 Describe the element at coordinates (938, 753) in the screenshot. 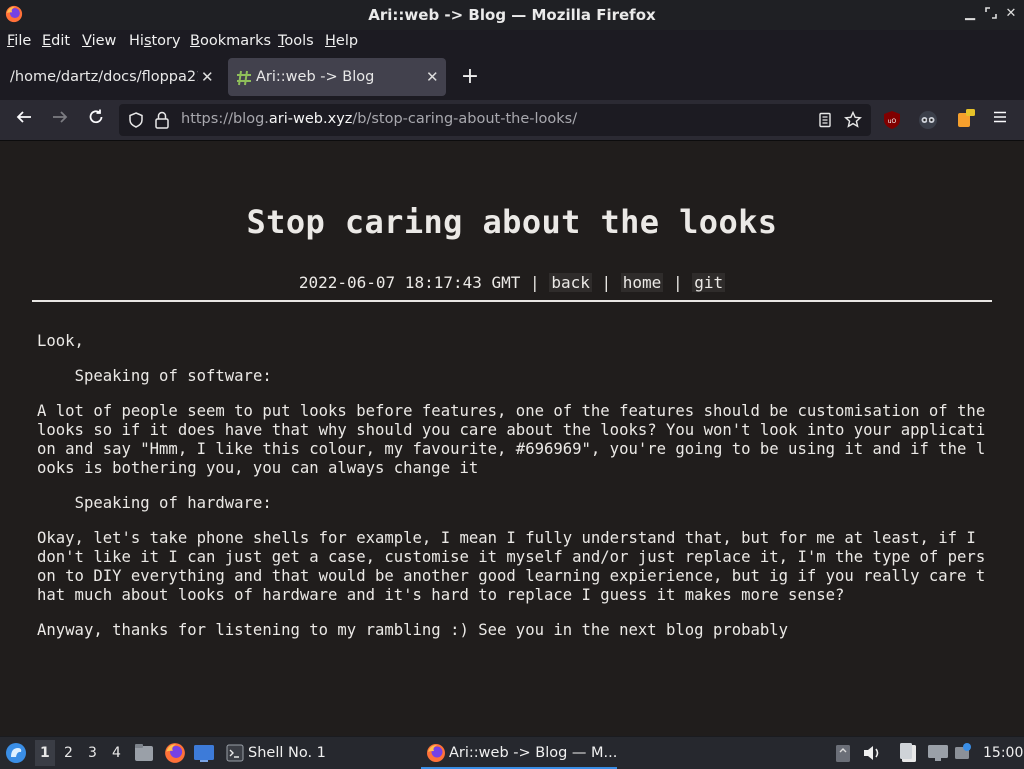

I see `network-tray-icon` at that location.